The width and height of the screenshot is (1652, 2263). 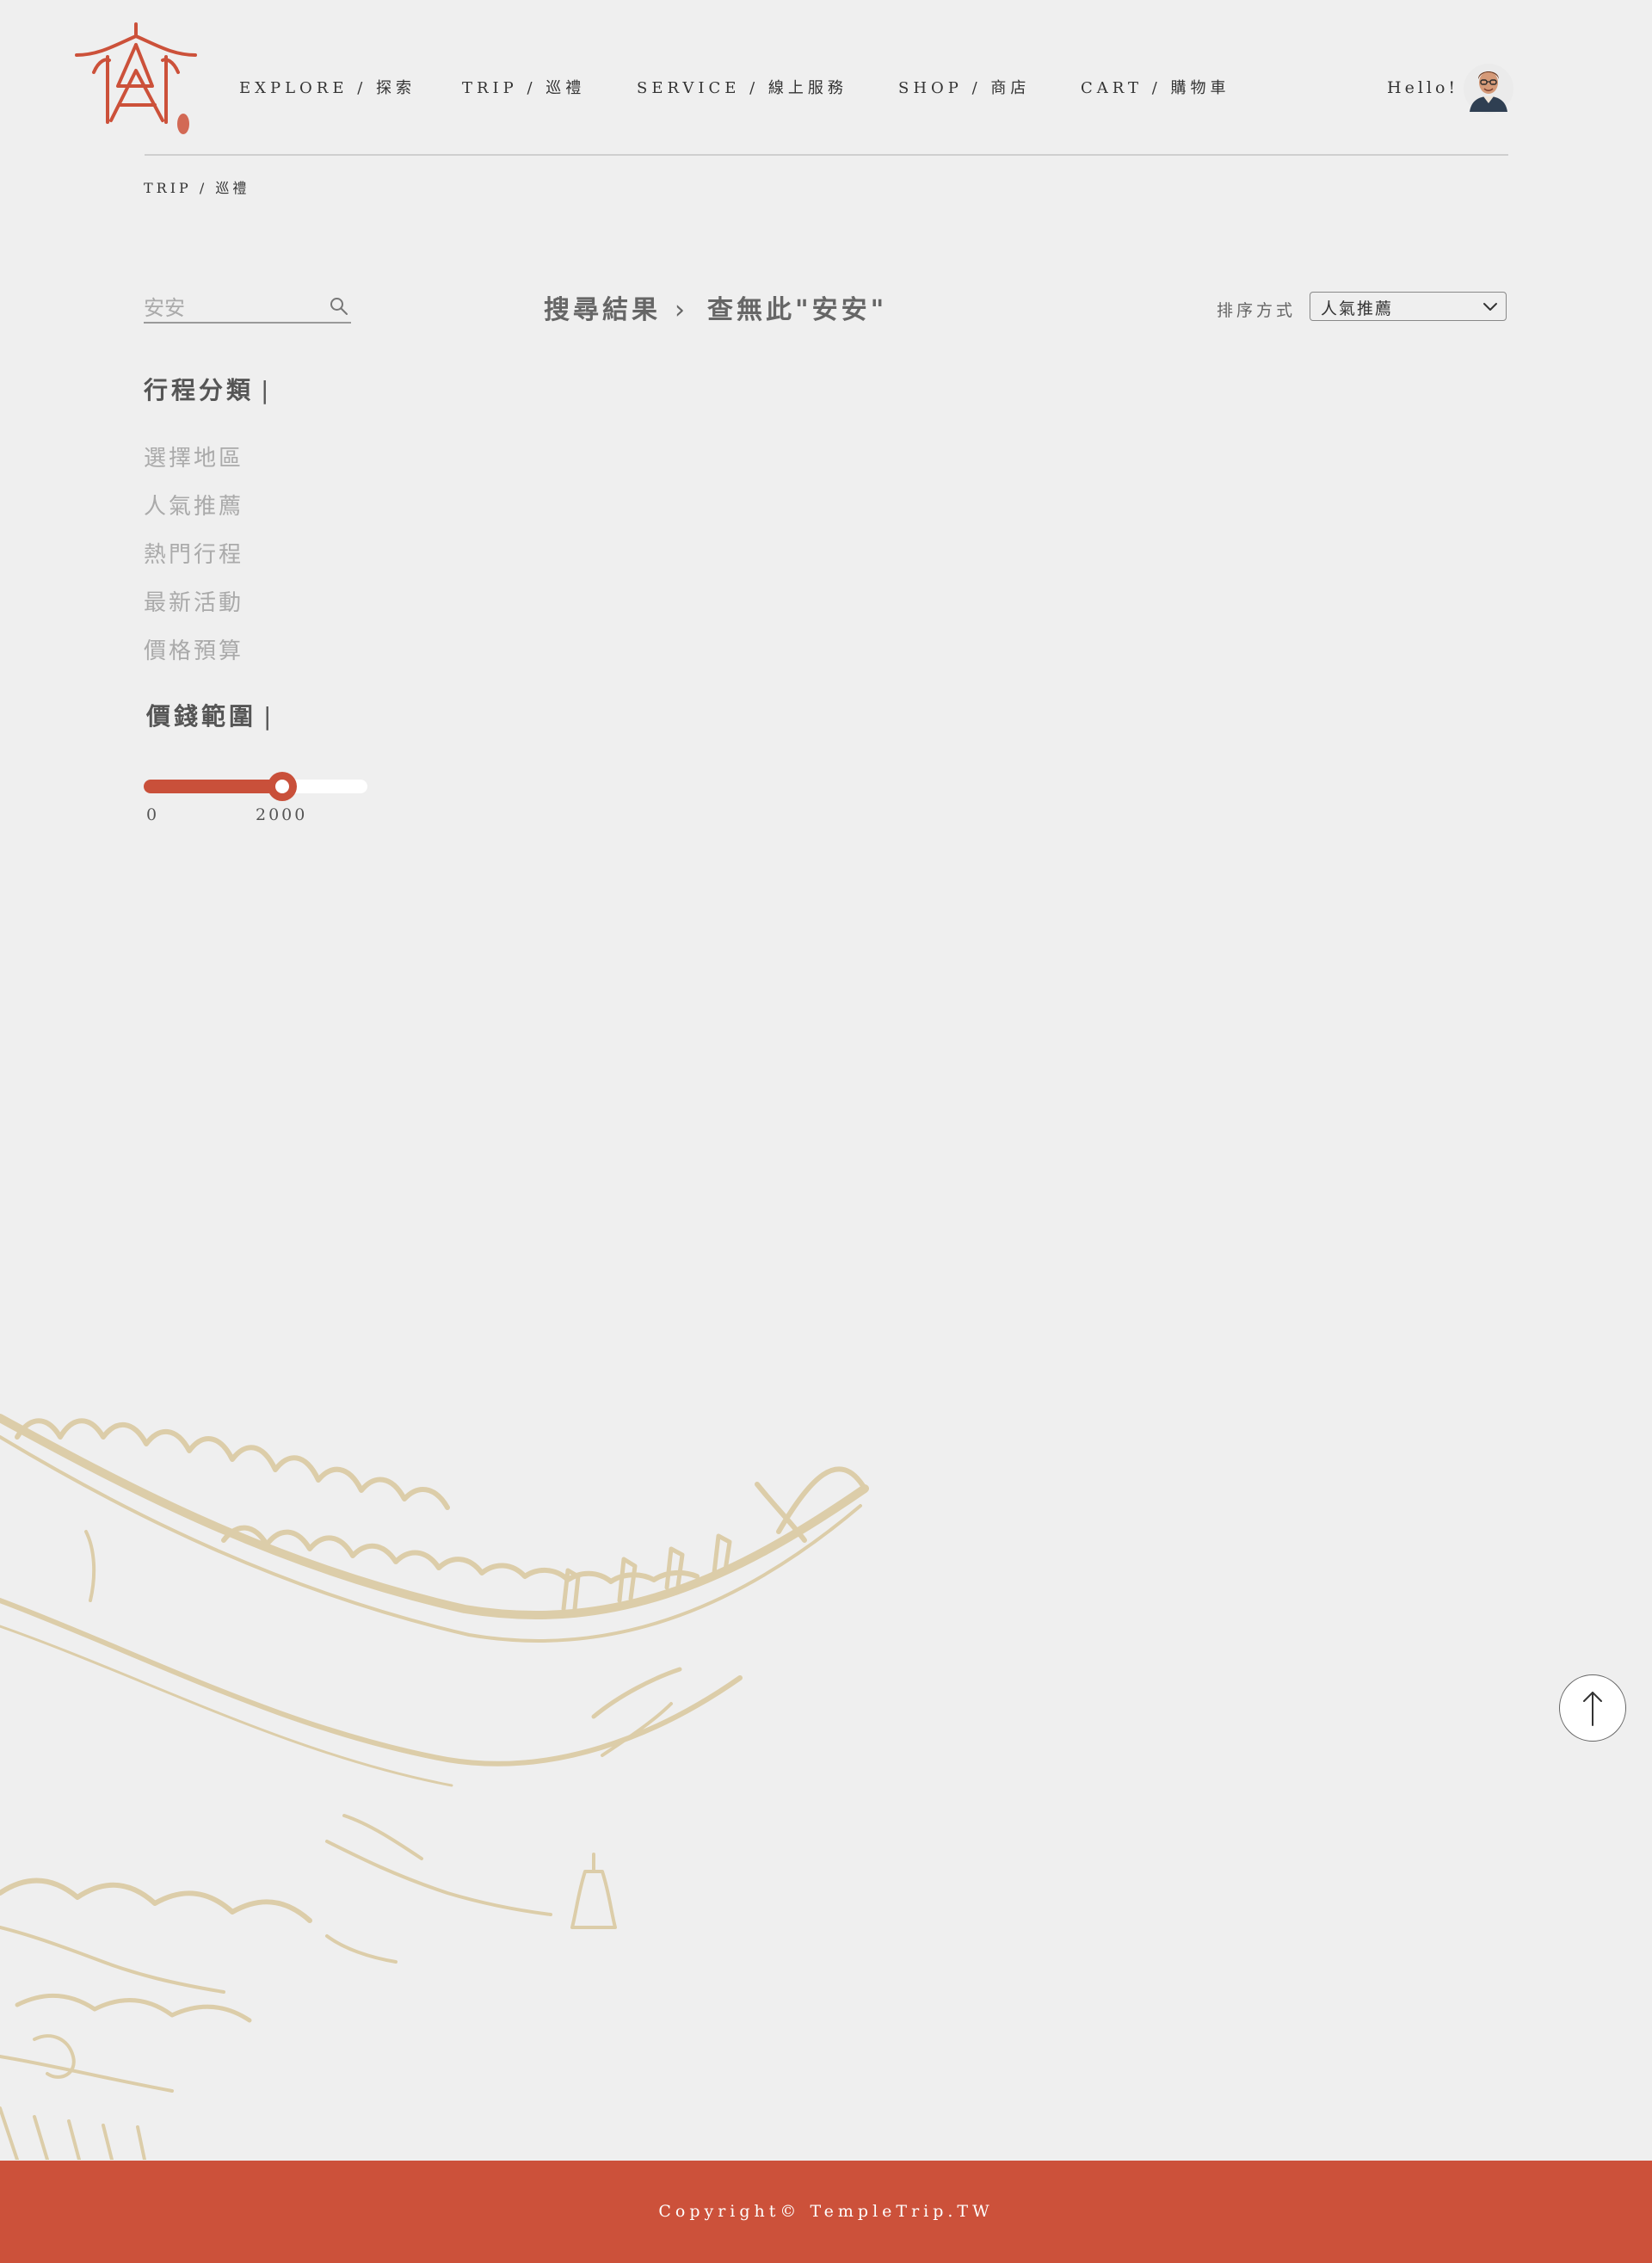 I want to click on avatar, so click(x=1488, y=89).